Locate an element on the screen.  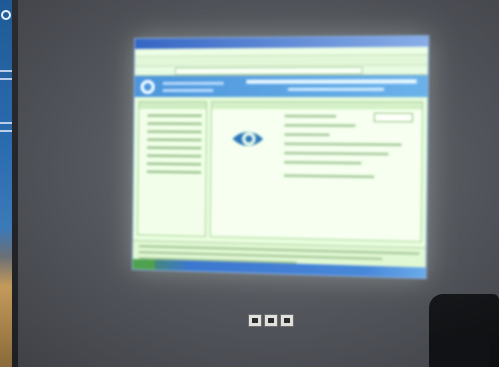
projected-sidebar is located at coordinates (172, 169).